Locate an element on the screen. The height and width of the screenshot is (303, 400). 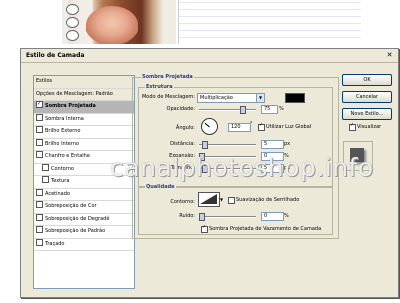
noise-label: Ruído: is located at coordinates (187, 216).